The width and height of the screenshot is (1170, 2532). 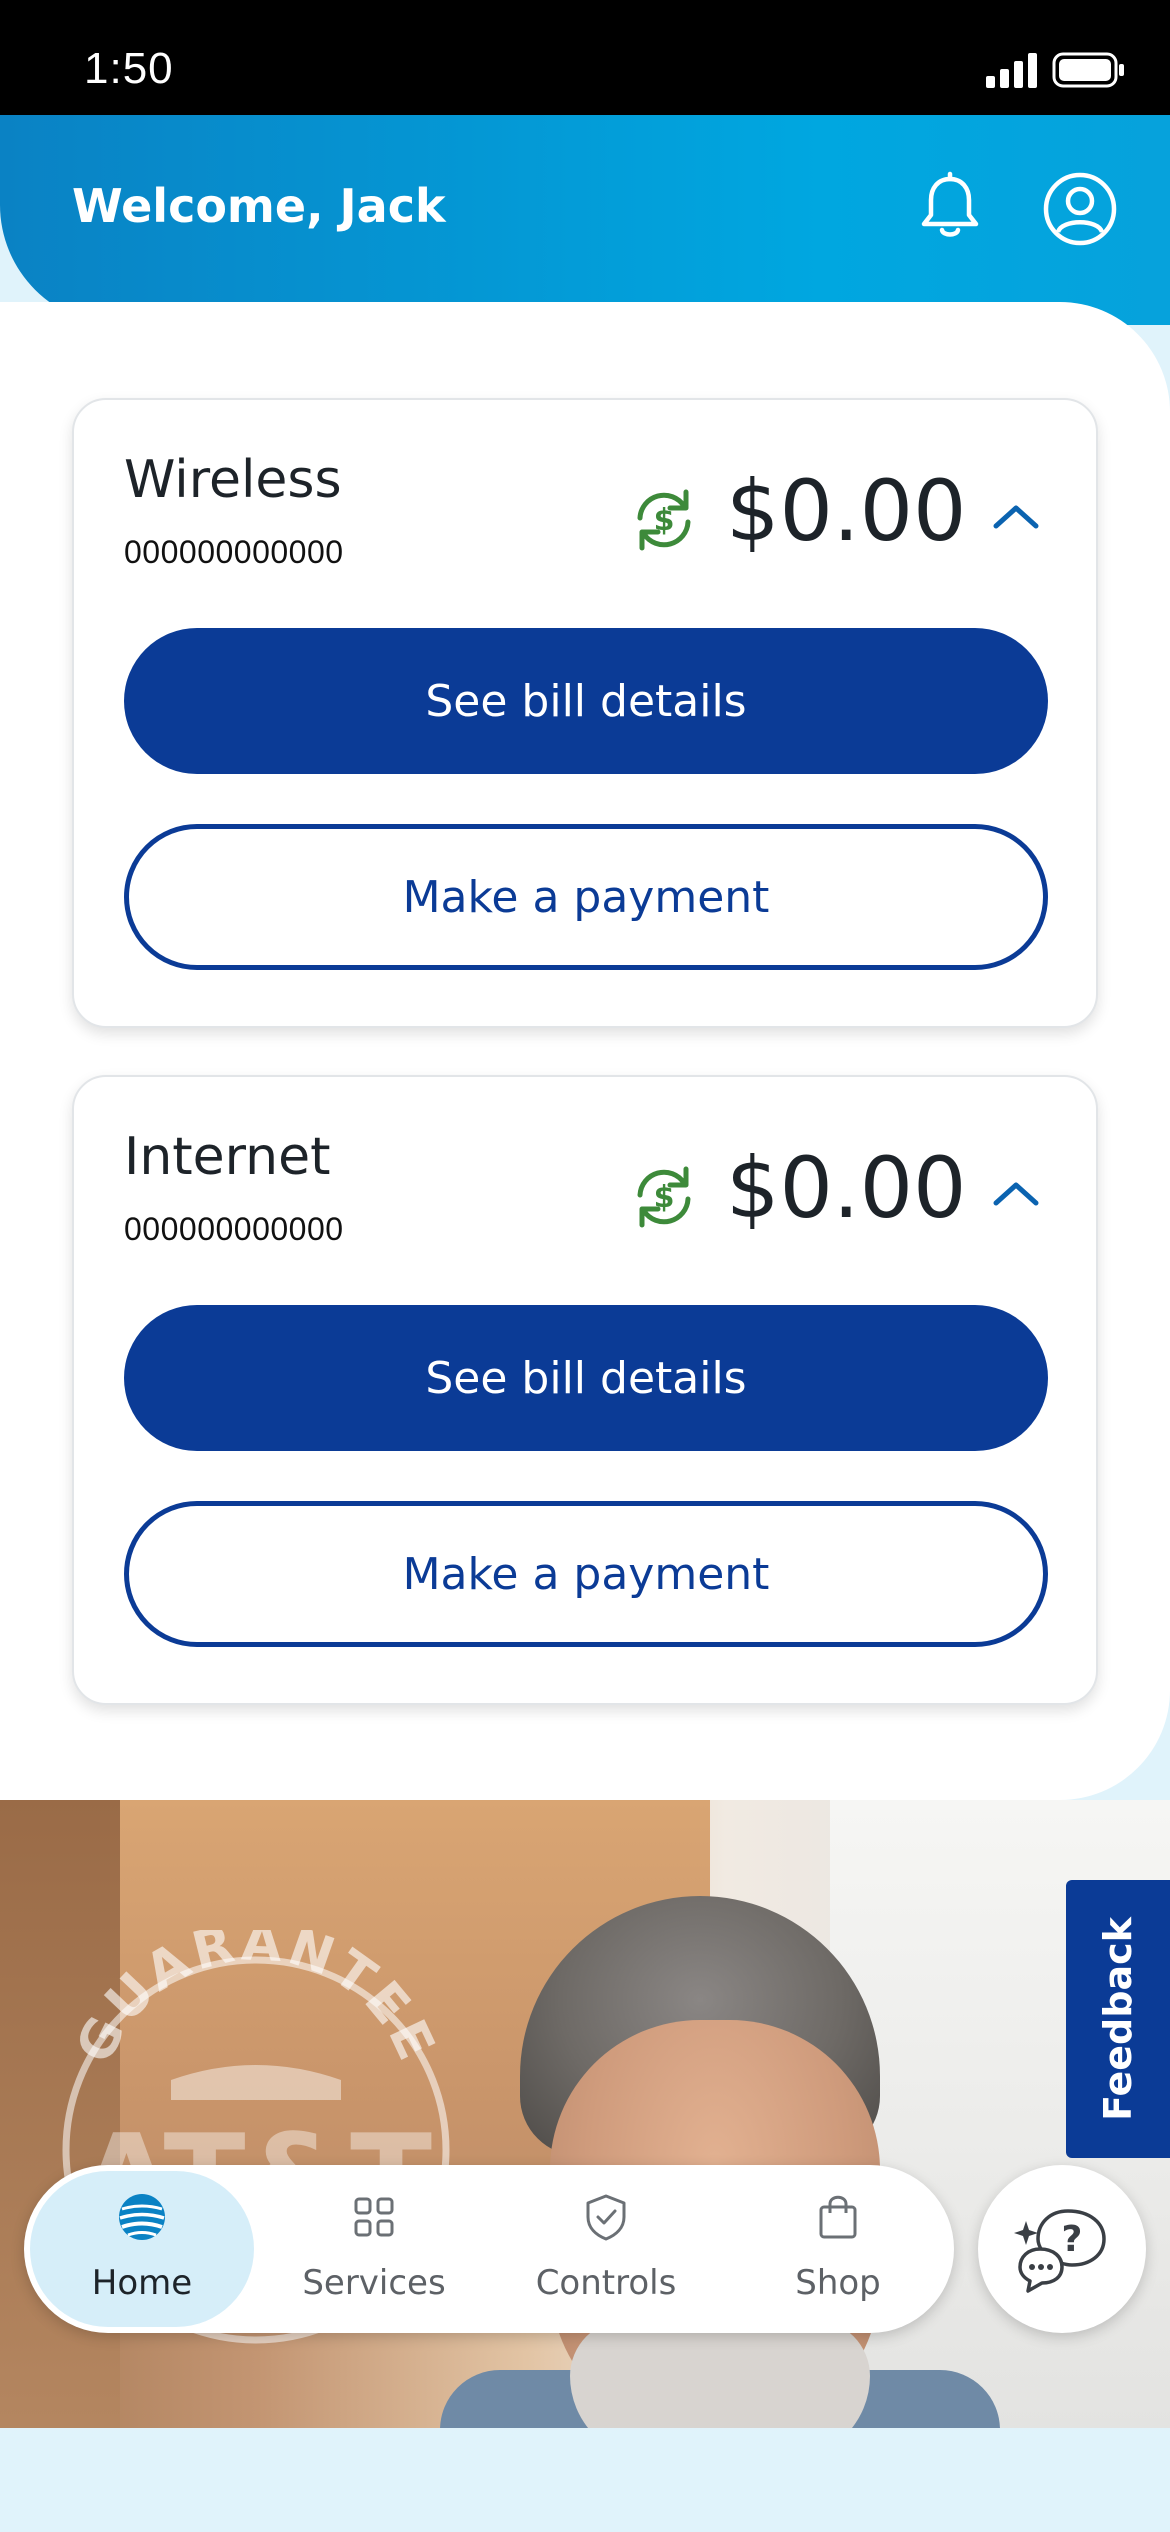 What do you see at coordinates (585, 220) in the screenshot?
I see `header: Welcome, Jack` at bounding box center [585, 220].